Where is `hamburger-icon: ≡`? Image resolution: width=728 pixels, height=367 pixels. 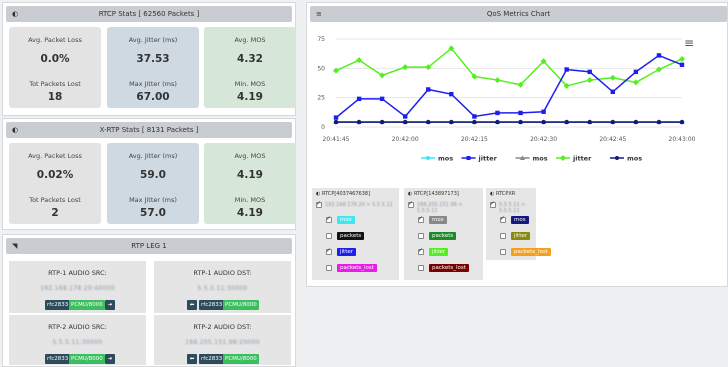
hamburger-icon: ≡ is located at coordinates (319, 14).